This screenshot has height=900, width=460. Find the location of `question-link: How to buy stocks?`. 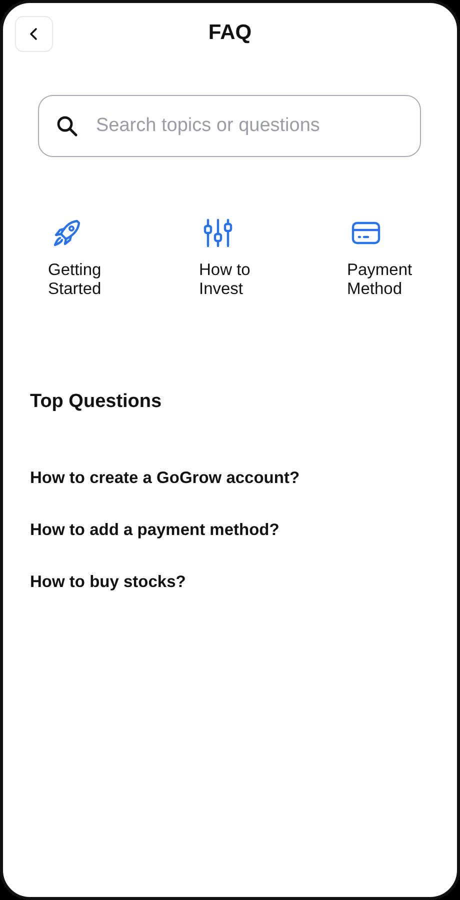

question-link: How to buy stocks? is located at coordinates (108, 582).